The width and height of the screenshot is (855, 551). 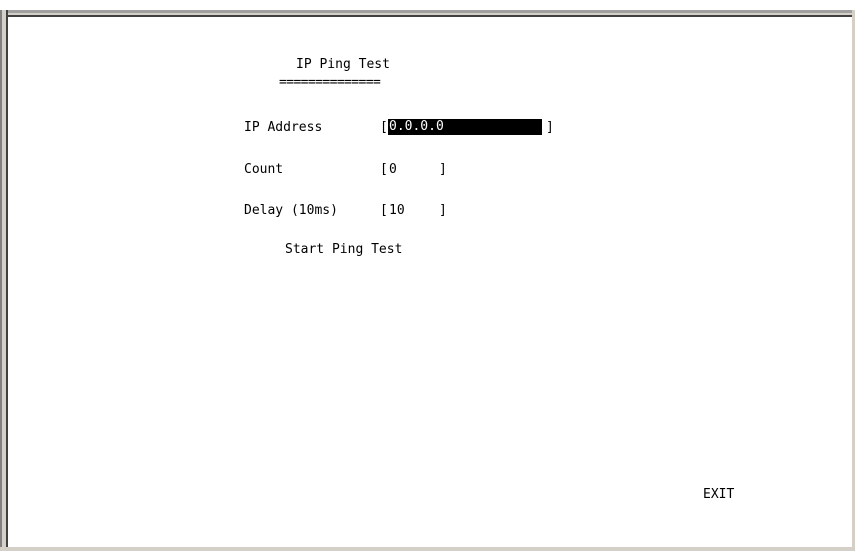 What do you see at coordinates (427, 549) in the screenshot?
I see `window-frame-bottom` at bounding box center [427, 549].